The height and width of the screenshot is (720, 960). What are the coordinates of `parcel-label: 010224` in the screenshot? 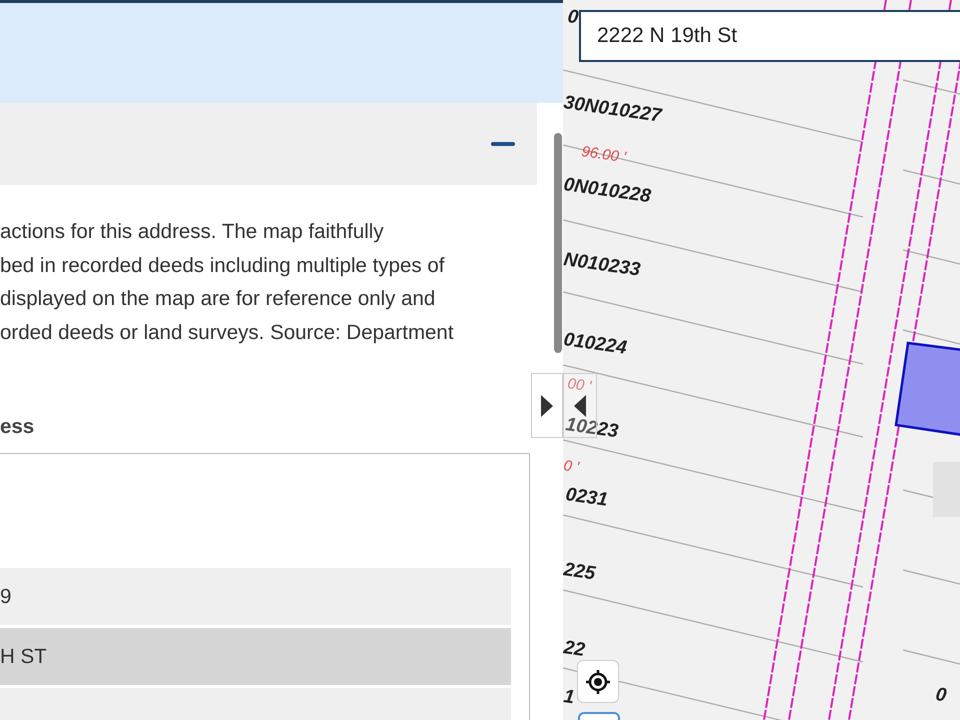 It's located at (595, 344).